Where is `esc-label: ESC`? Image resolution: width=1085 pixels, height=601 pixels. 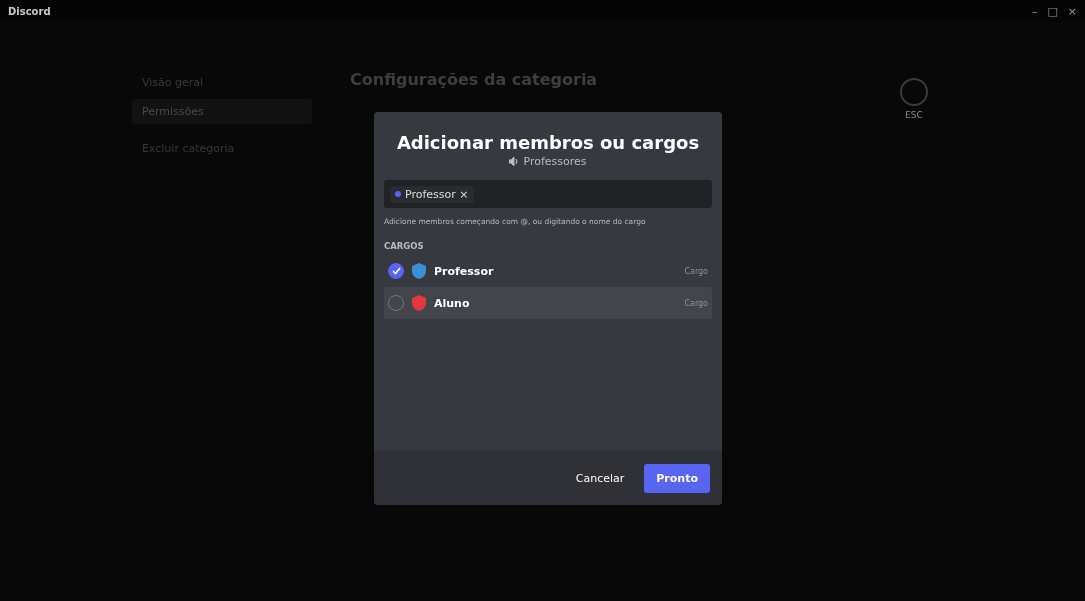
esc-label: ESC is located at coordinates (914, 115).